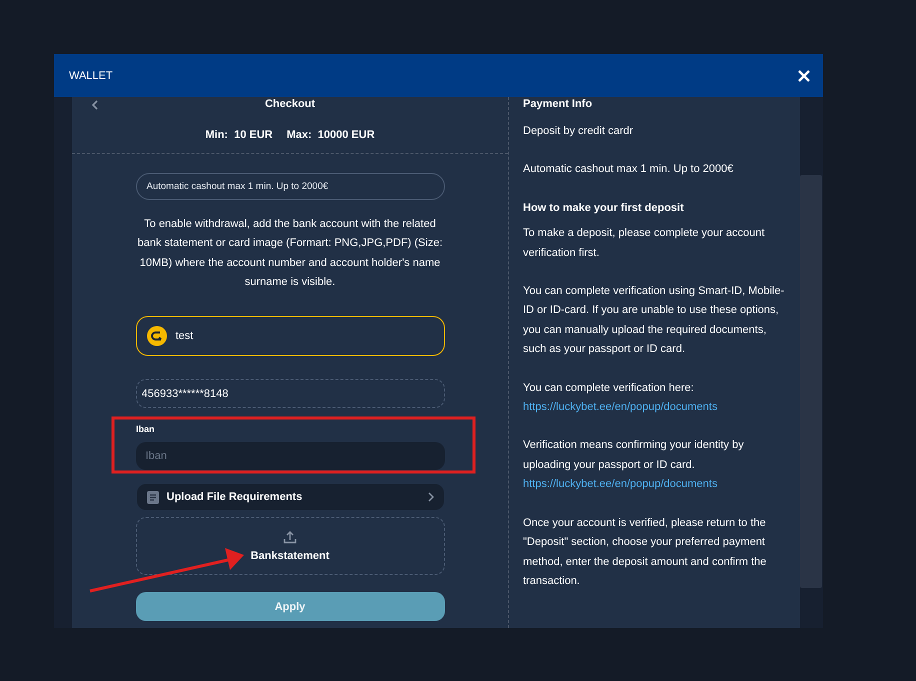 The height and width of the screenshot is (681, 916). I want to click on info-paragraph: Automatic cashout max 1 min. Up to 2000€, so click(628, 170).